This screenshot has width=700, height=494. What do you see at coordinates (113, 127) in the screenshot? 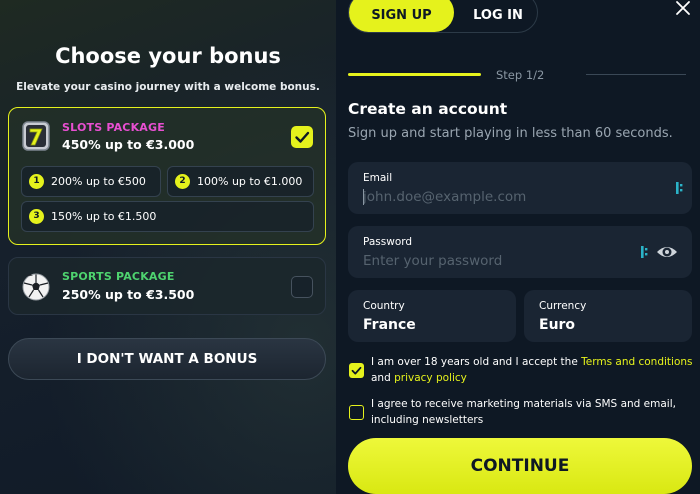
I see `slots-package-name: SLOTS PACKAGE` at bounding box center [113, 127].